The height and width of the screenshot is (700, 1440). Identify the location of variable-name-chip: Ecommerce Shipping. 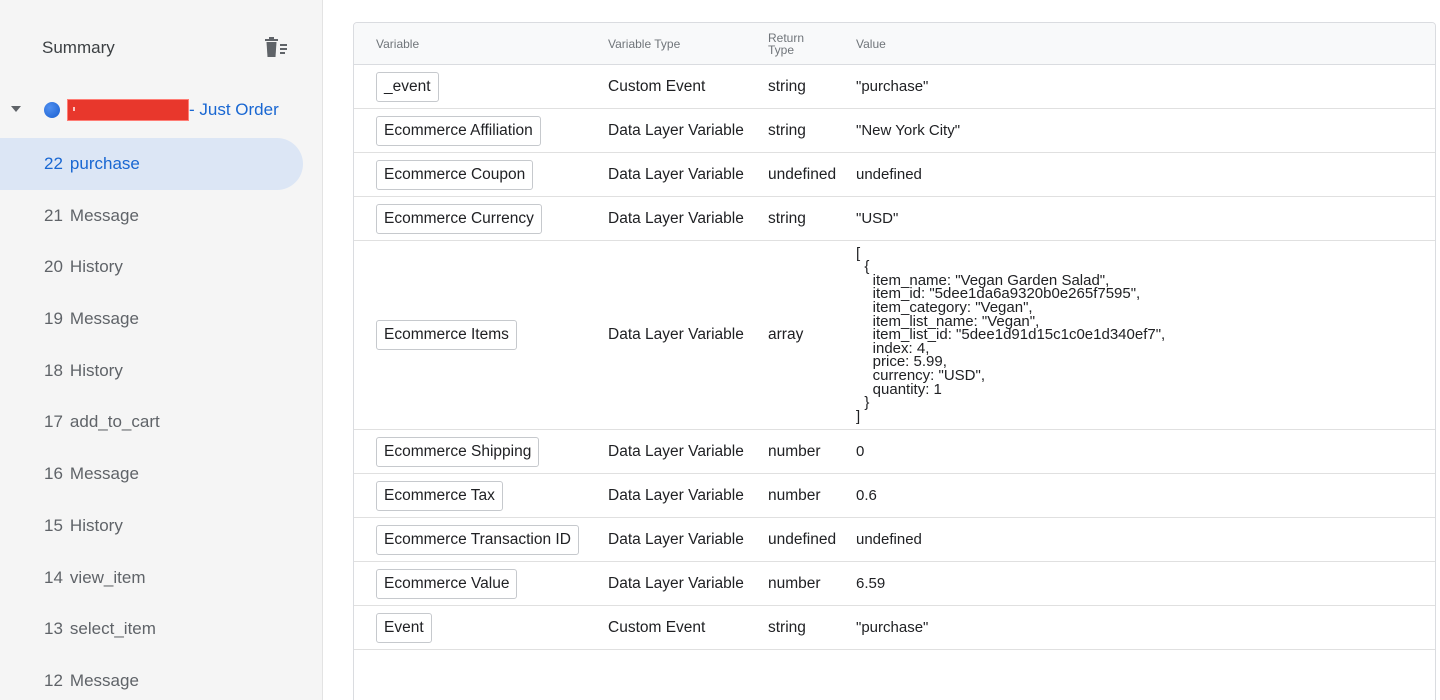
(458, 451).